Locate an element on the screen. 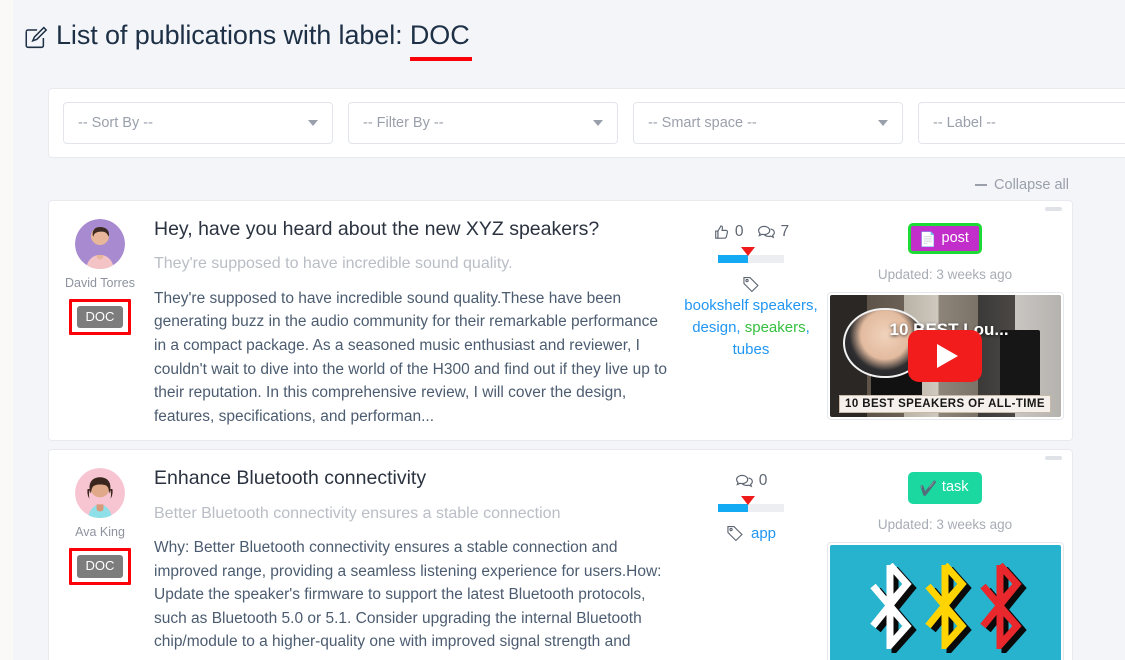  youtube-play-icon is located at coordinates (945, 356).